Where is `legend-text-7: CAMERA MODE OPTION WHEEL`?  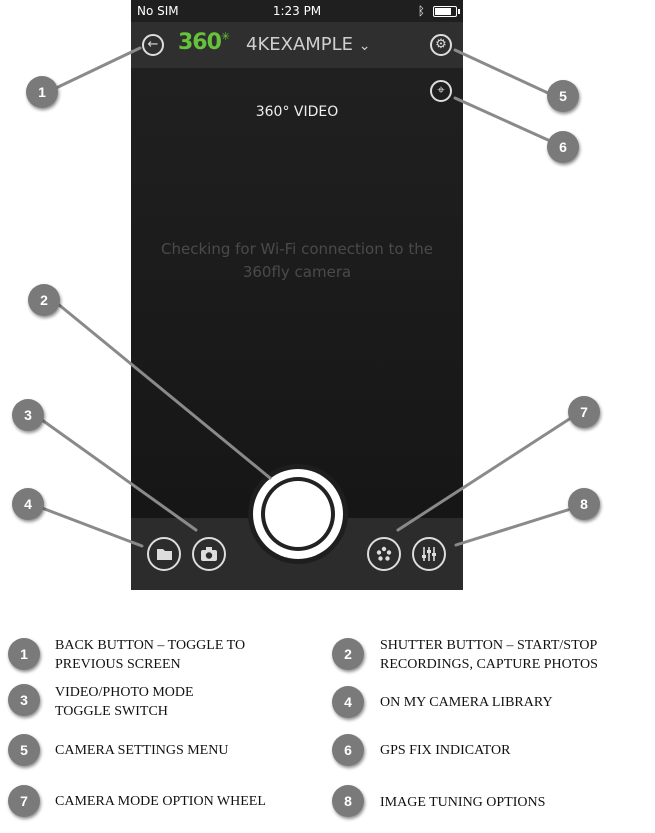 legend-text-7: CAMERA MODE OPTION WHEEL is located at coordinates (160, 801).